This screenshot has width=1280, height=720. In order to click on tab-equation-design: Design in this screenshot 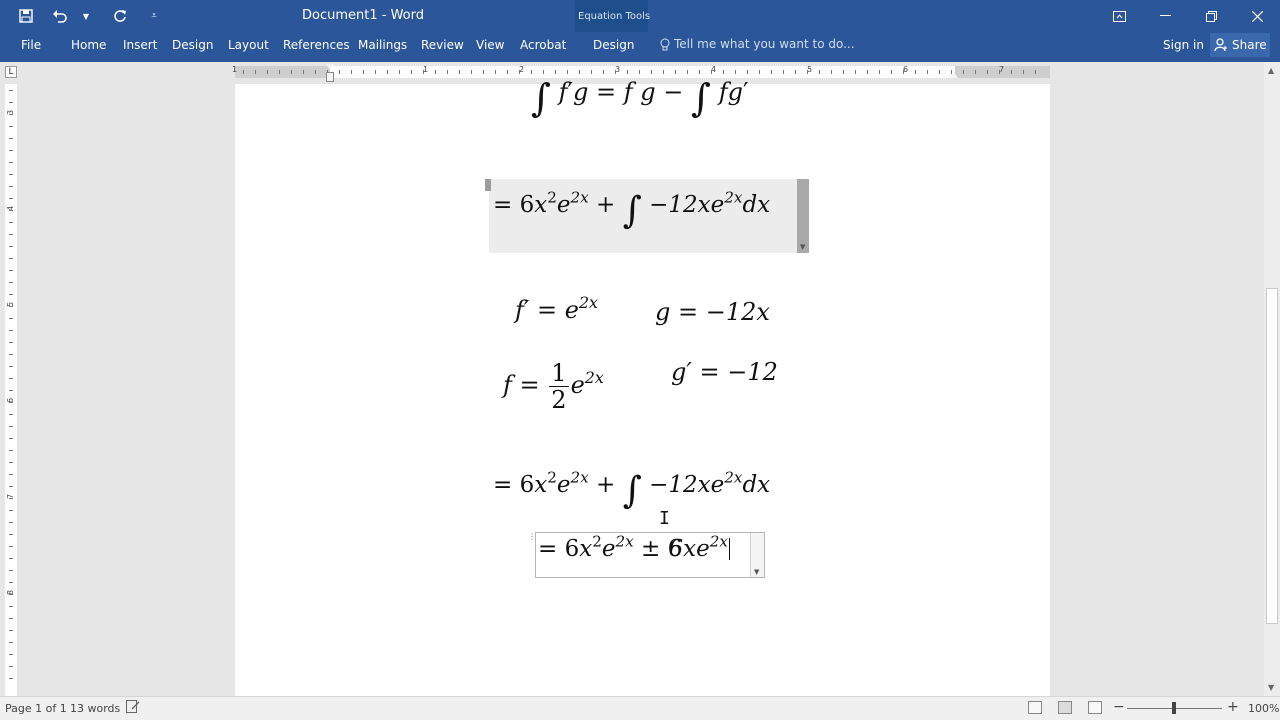, I will do `click(613, 45)`.